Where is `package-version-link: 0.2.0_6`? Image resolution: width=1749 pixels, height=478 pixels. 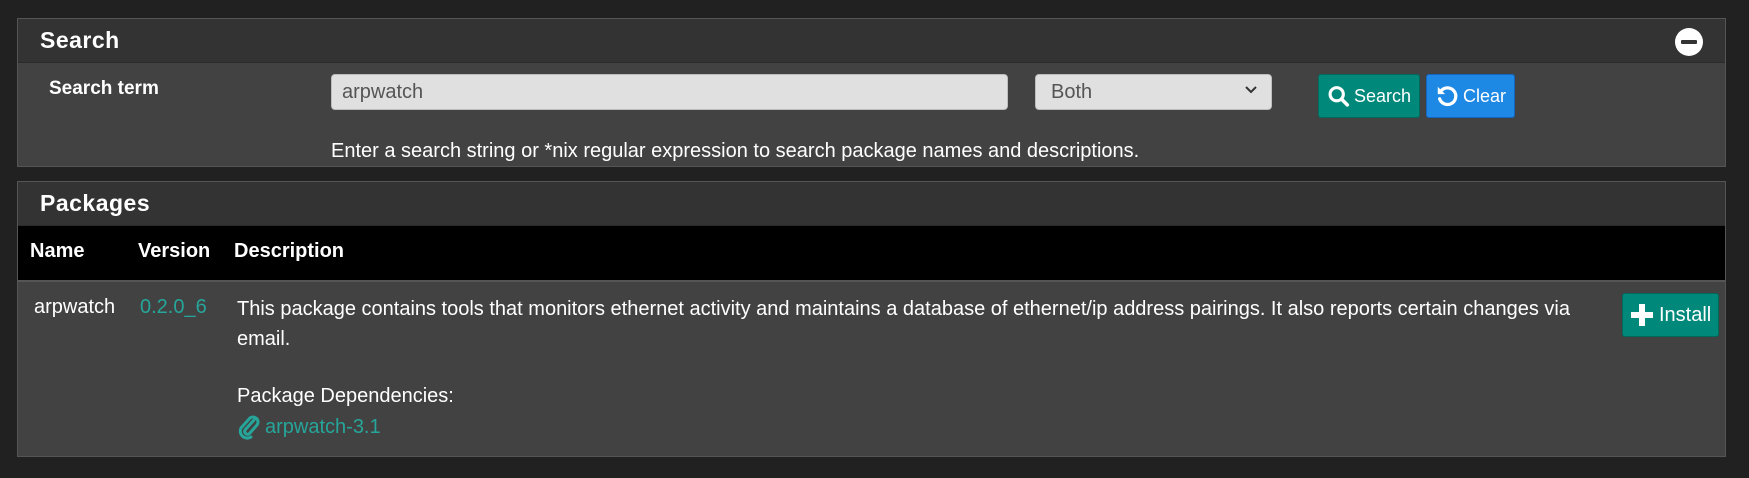
package-version-link: 0.2.0_6 is located at coordinates (173, 307).